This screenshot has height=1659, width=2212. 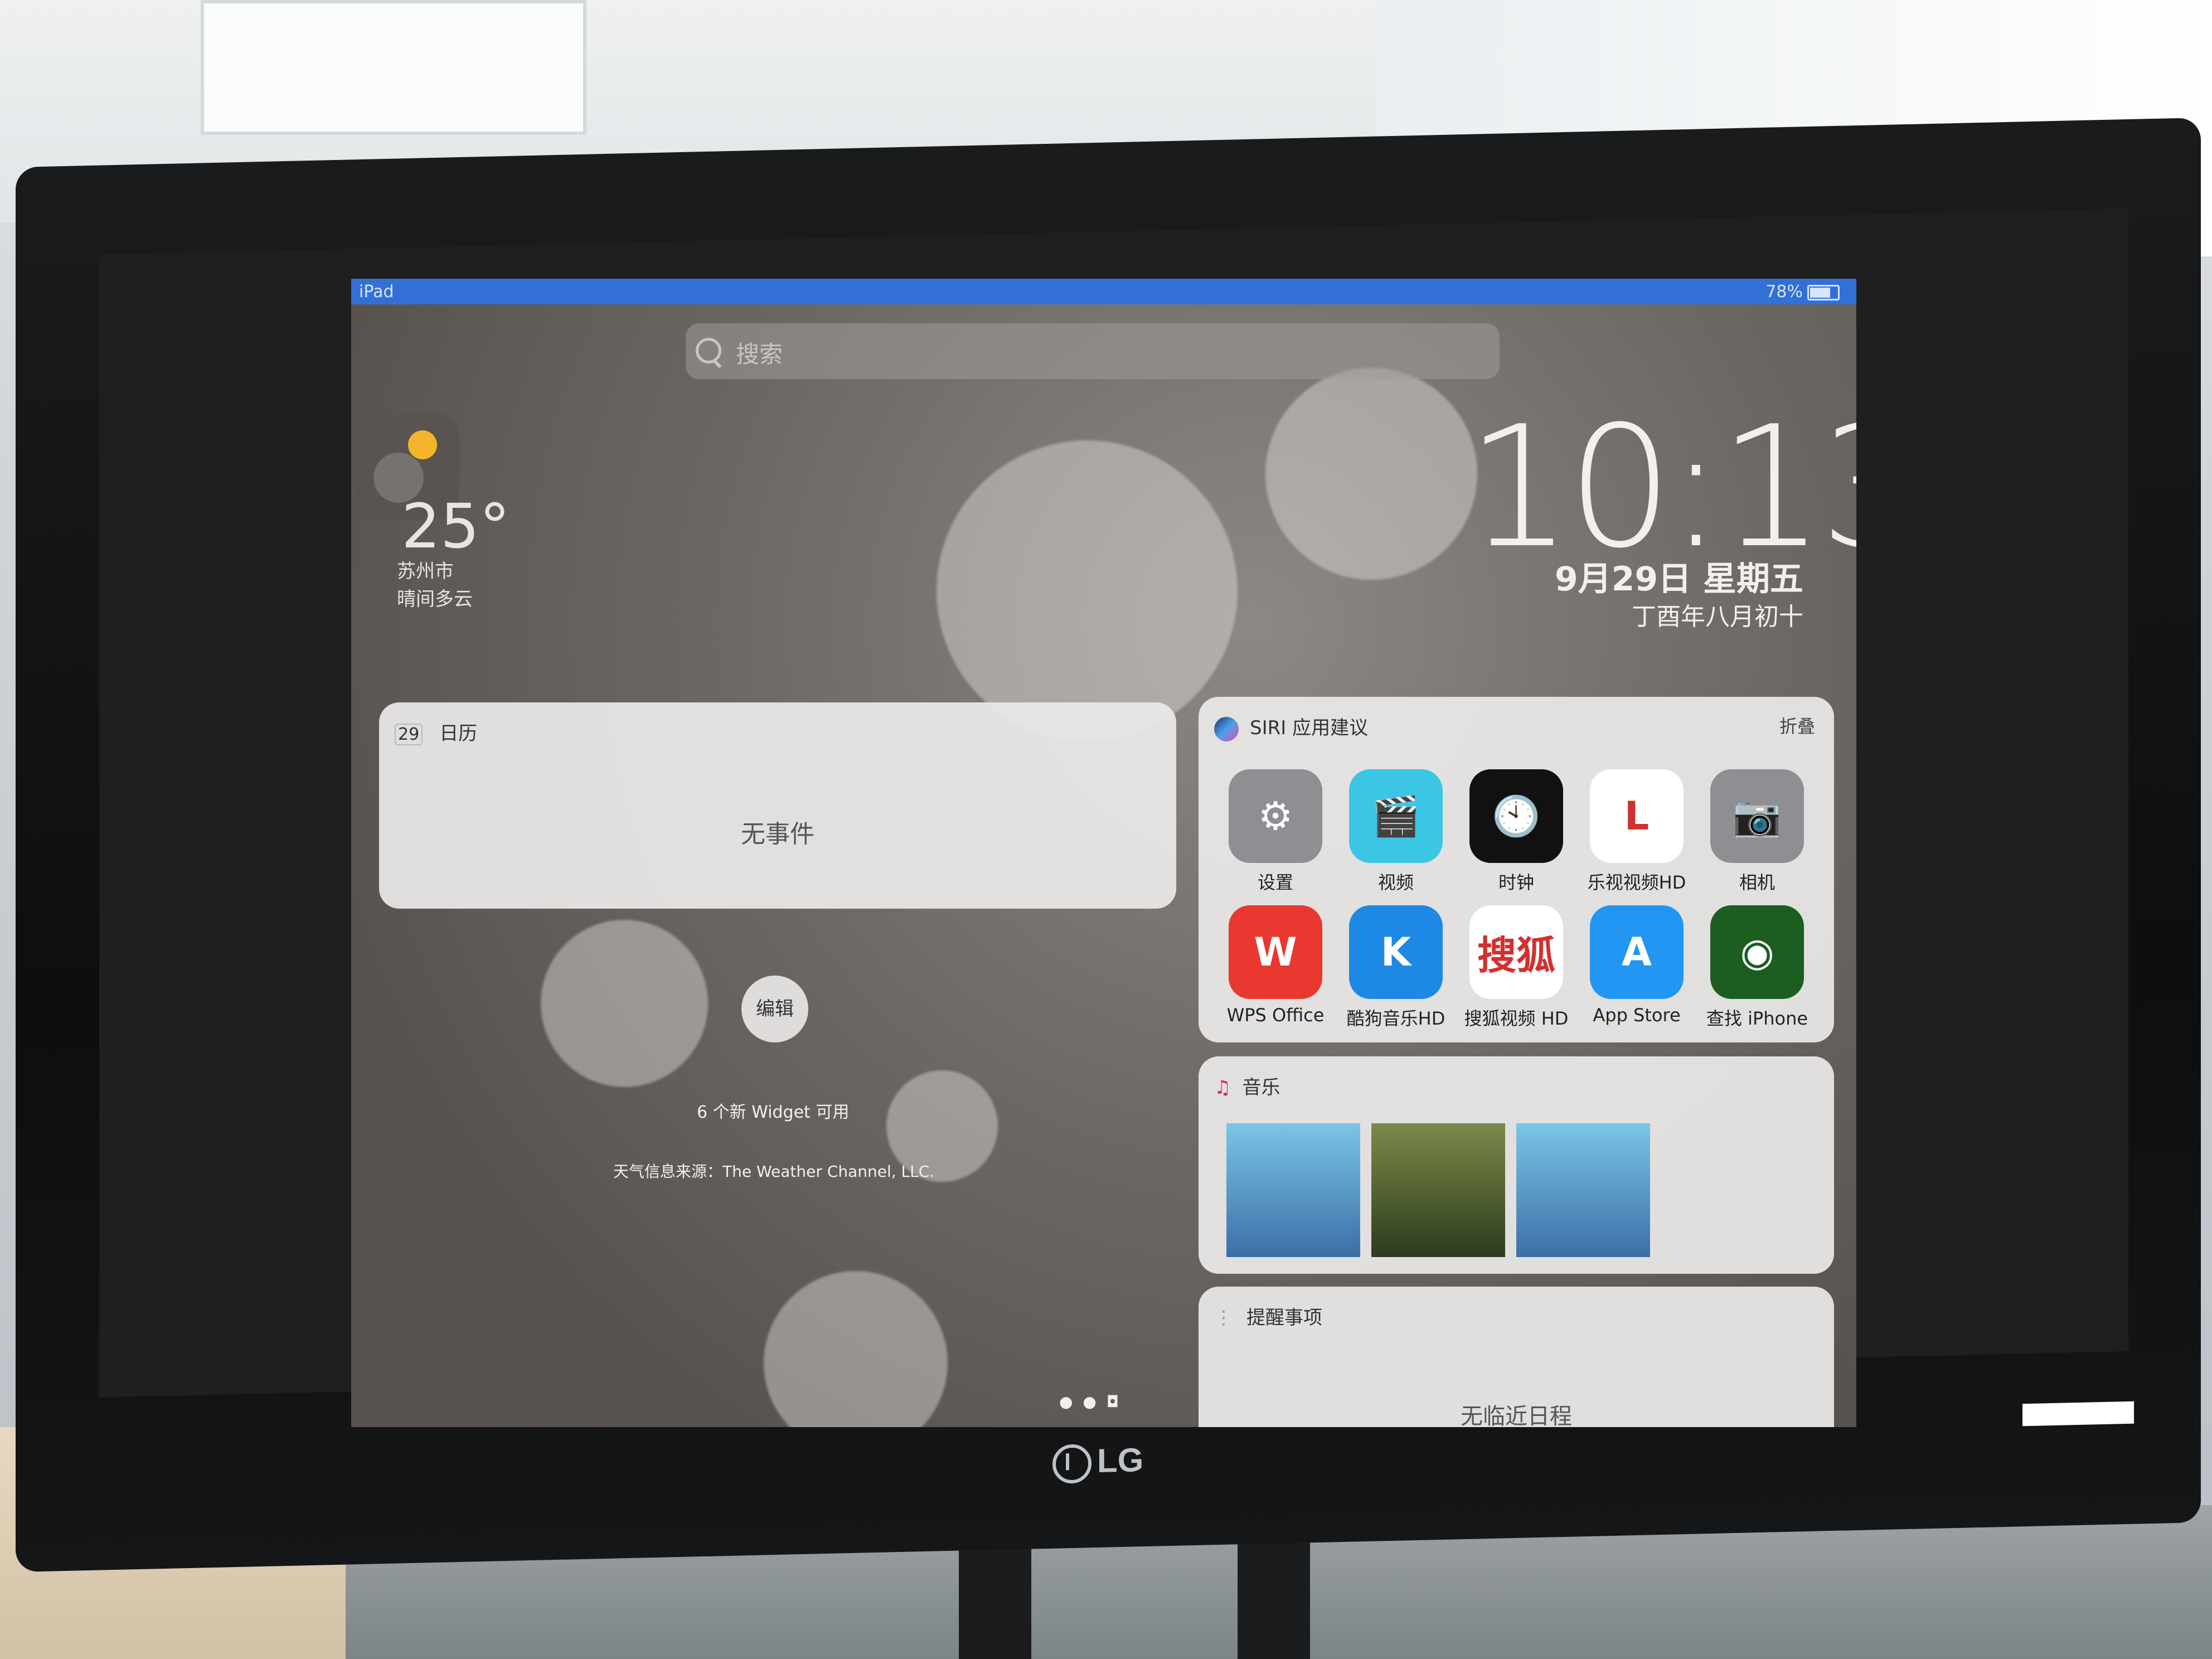 What do you see at coordinates (1275, 1015) in the screenshot?
I see `app-label: WPS Office` at bounding box center [1275, 1015].